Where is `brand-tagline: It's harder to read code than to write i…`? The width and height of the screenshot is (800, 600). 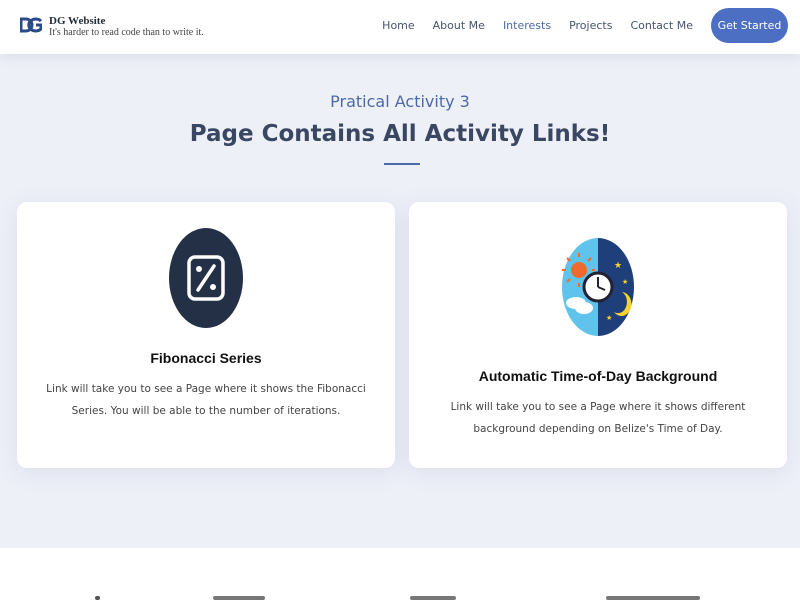
brand-tagline: It's harder to read code than to write i… is located at coordinates (126, 32).